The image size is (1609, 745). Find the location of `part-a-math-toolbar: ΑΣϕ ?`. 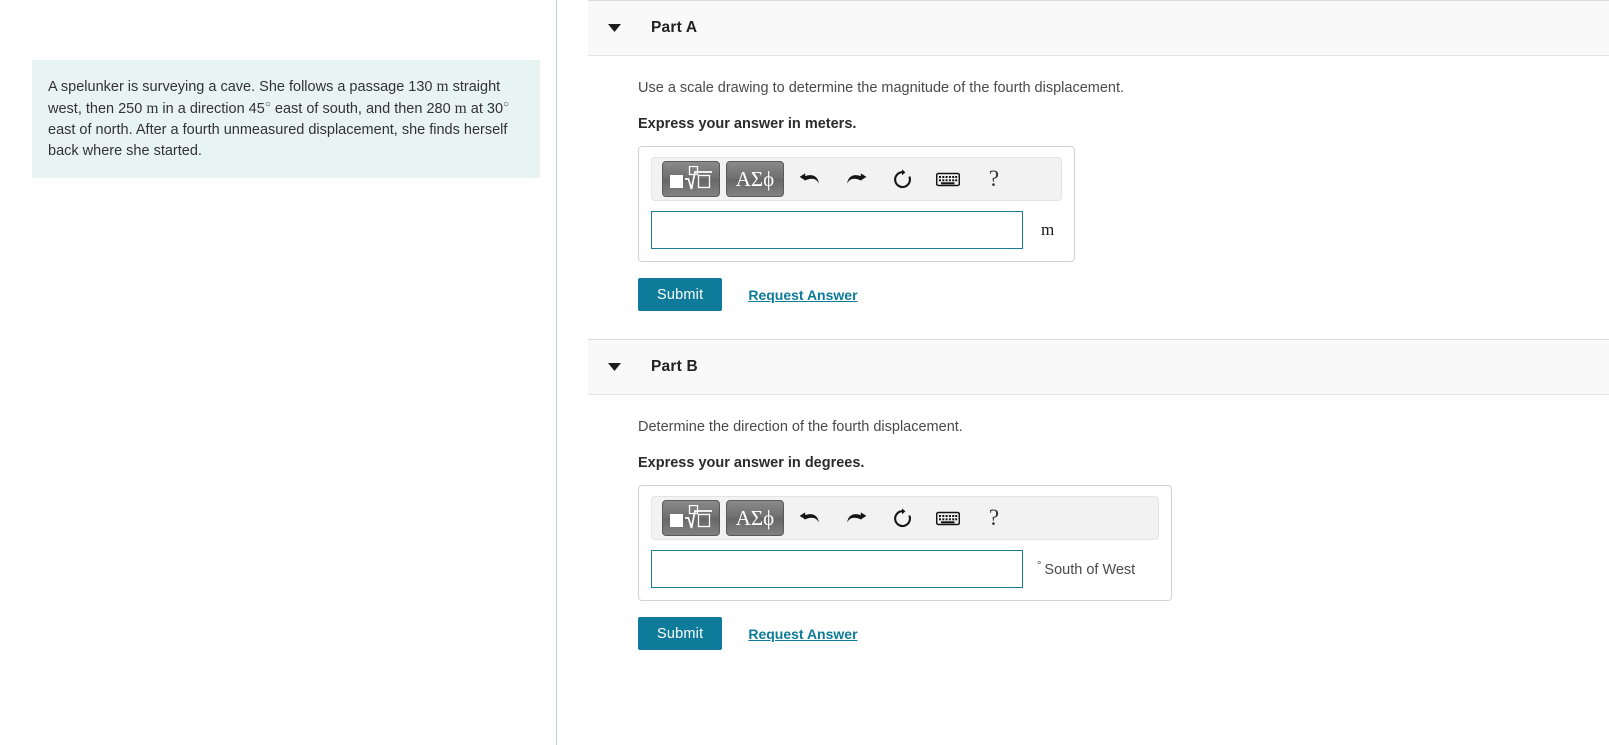

part-a-math-toolbar: ΑΣϕ ? is located at coordinates (856, 179).